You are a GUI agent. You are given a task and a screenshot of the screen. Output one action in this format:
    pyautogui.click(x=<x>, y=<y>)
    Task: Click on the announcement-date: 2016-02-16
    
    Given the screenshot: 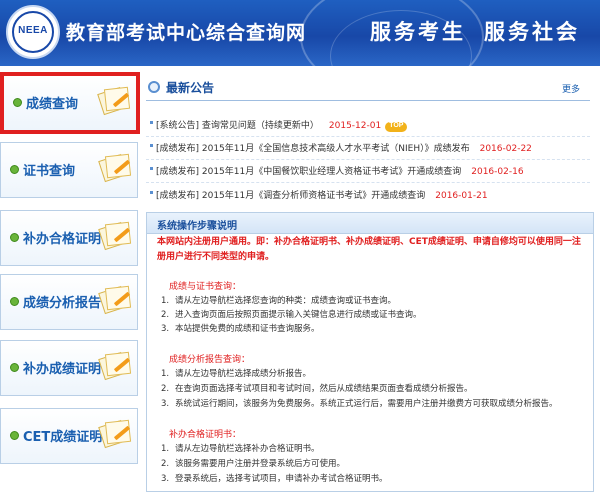 What is the action you would take?
    pyautogui.click(x=497, y=172)
    